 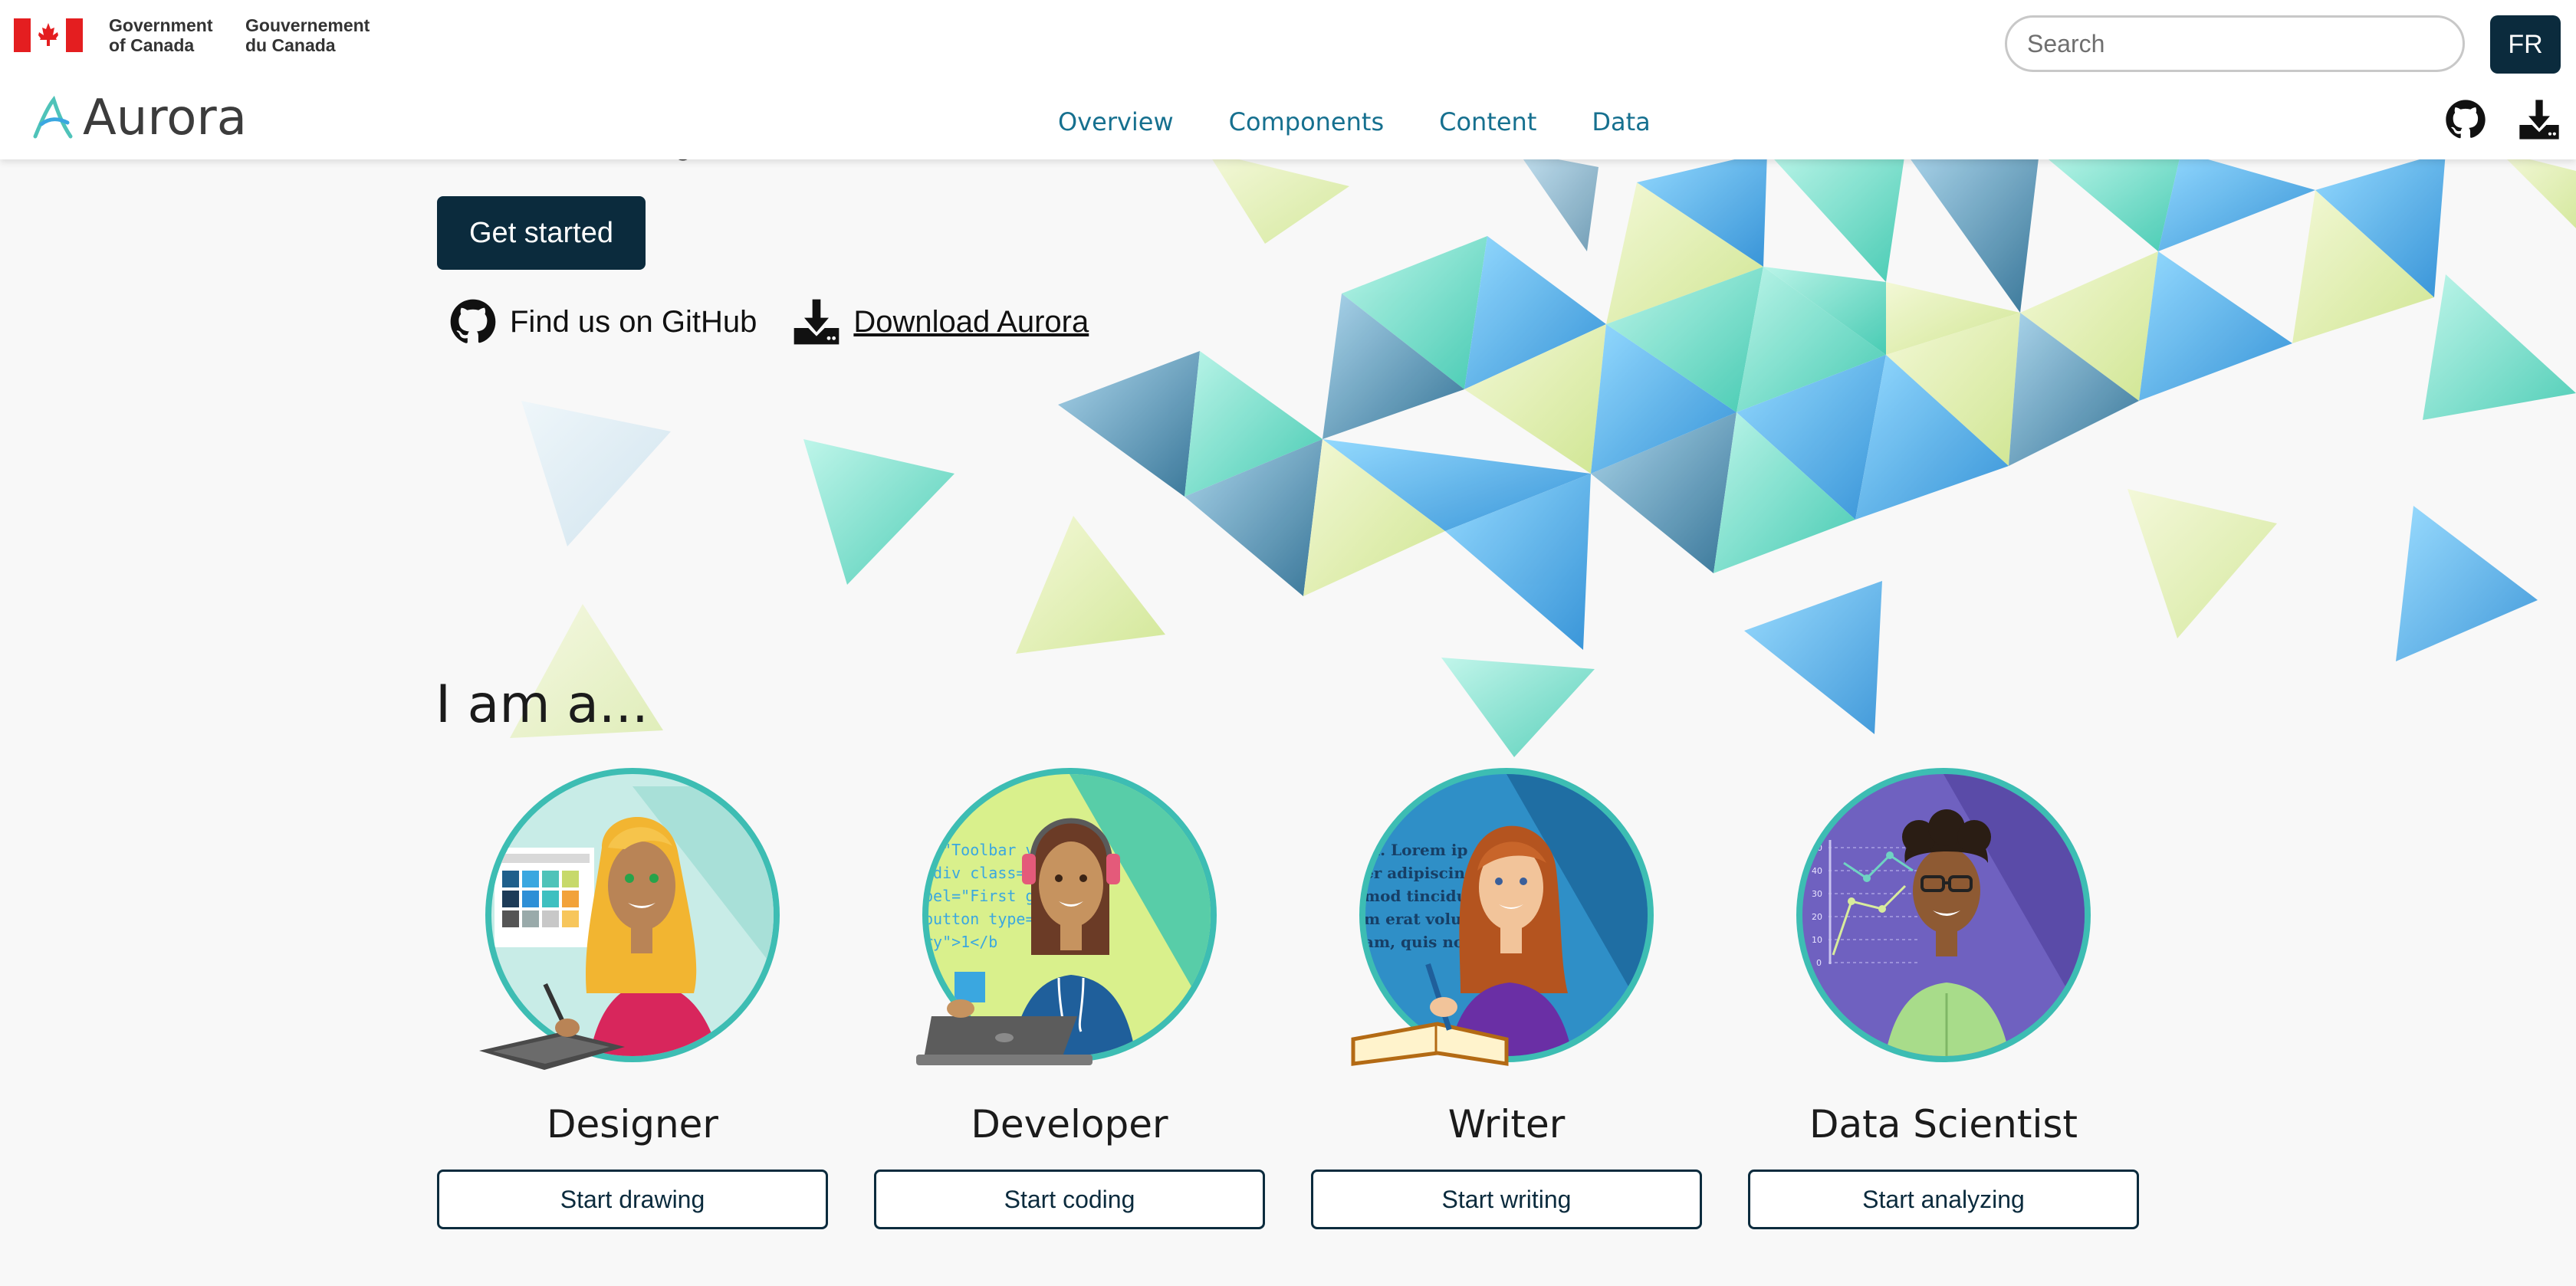 What do you see at coordinates (1944, 1199) in the screenshot?
I see `start-analyzing-button: Start analyzing` at bounding box center [1944, 1199].